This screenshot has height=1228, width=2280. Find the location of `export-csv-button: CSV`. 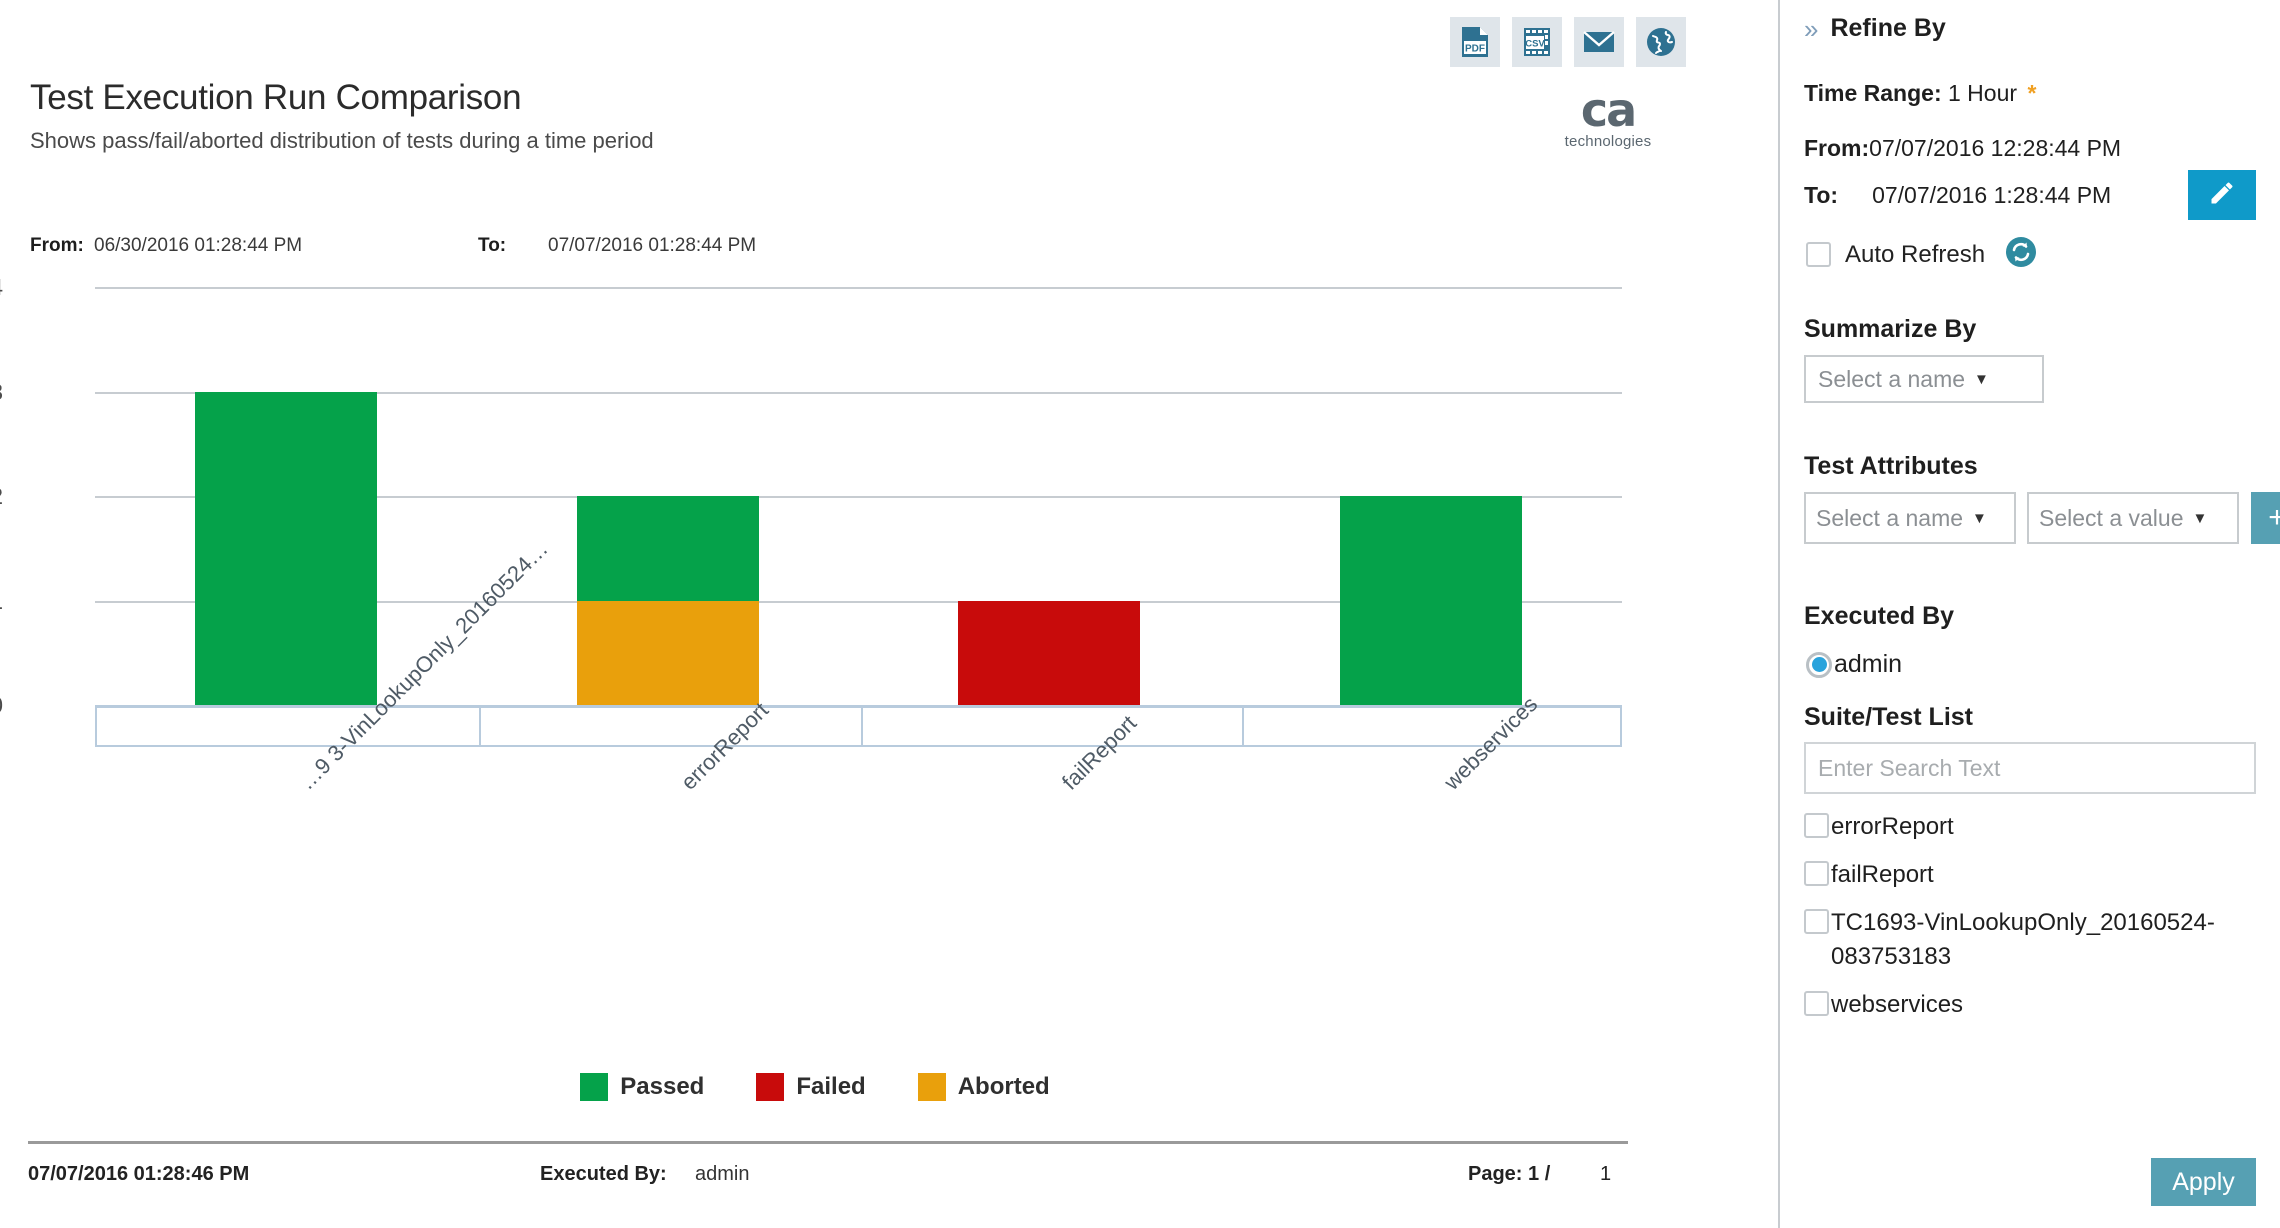

export-csv-button: CSV is located at coordinates (1537, 42).